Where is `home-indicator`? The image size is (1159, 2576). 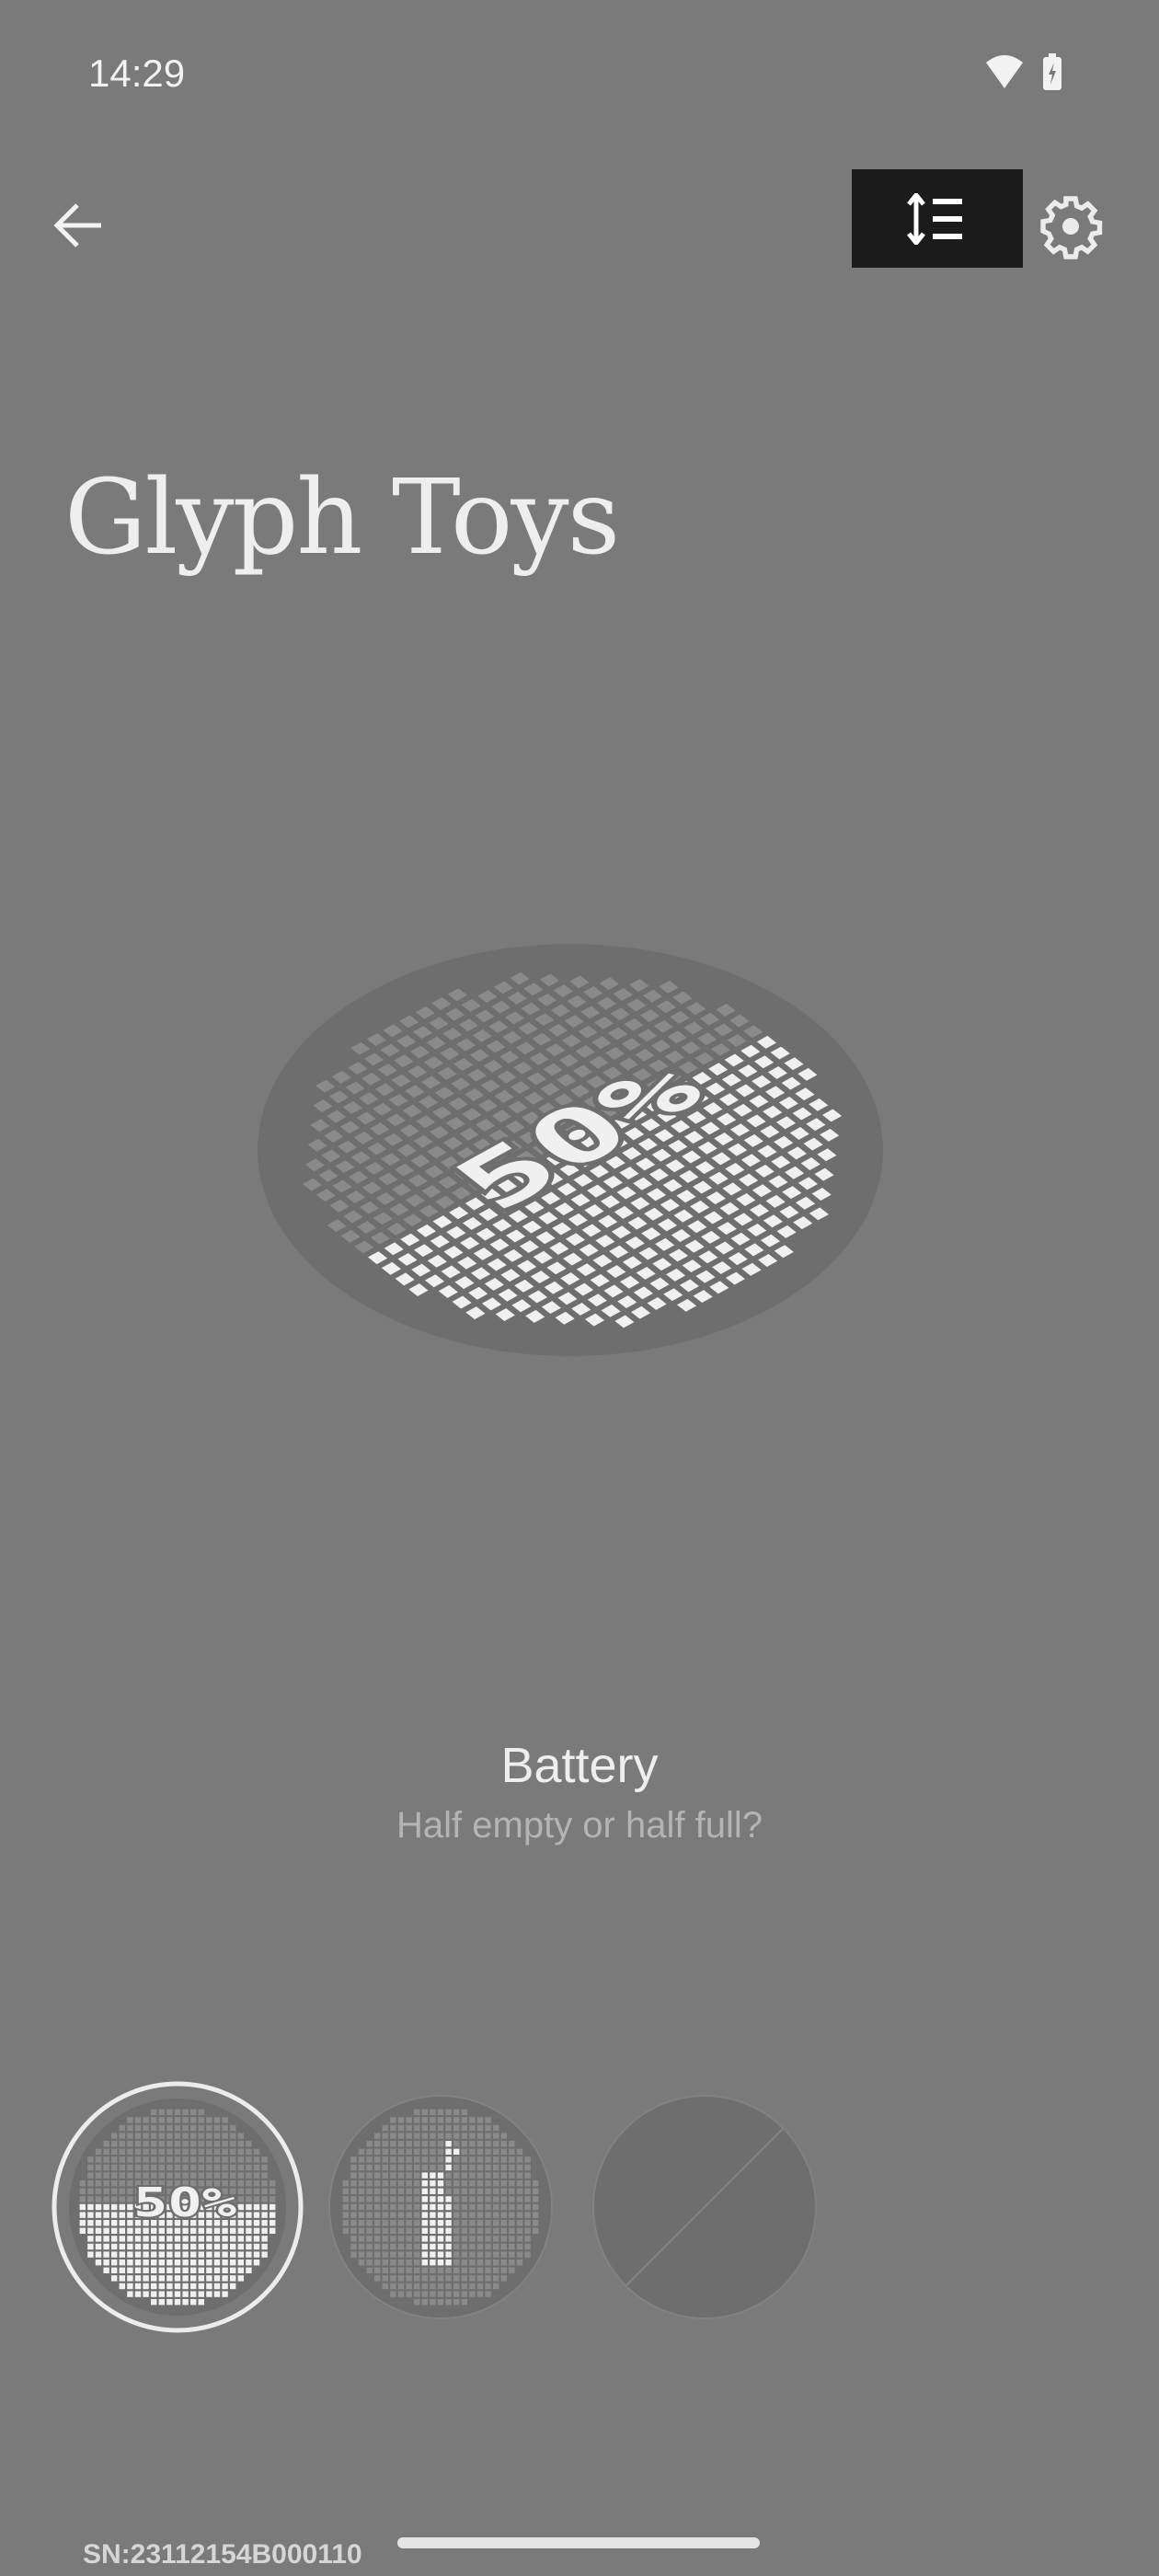 home-indicator is located at coordinates (578, 2542).